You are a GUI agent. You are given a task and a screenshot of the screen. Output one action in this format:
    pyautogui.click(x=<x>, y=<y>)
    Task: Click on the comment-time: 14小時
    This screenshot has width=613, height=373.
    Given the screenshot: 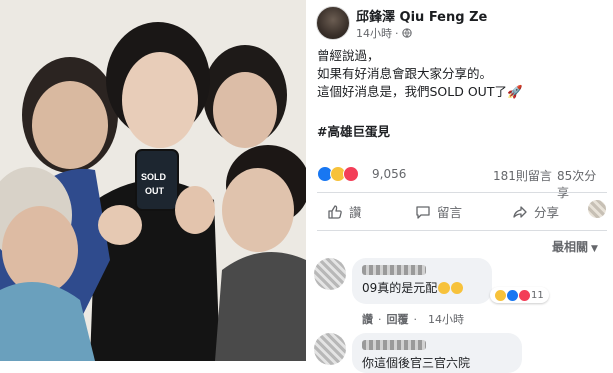 What is the action you would take?
    pyautogui.click(x=446, y=319)
    